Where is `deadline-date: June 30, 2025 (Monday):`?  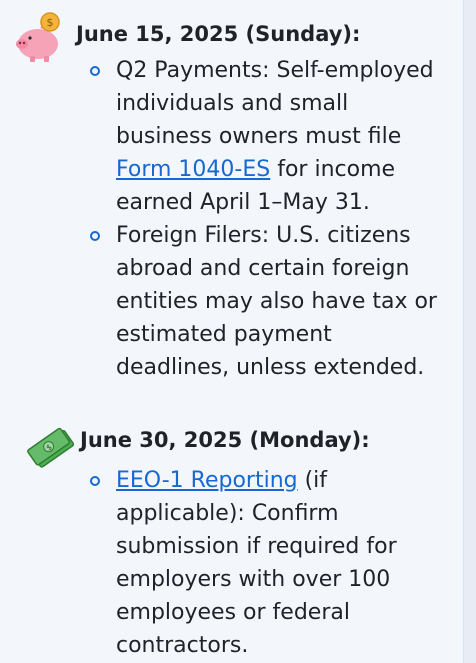 deadline-date: June 30, 2025 (Monday): is located at coordinates (225, 440).